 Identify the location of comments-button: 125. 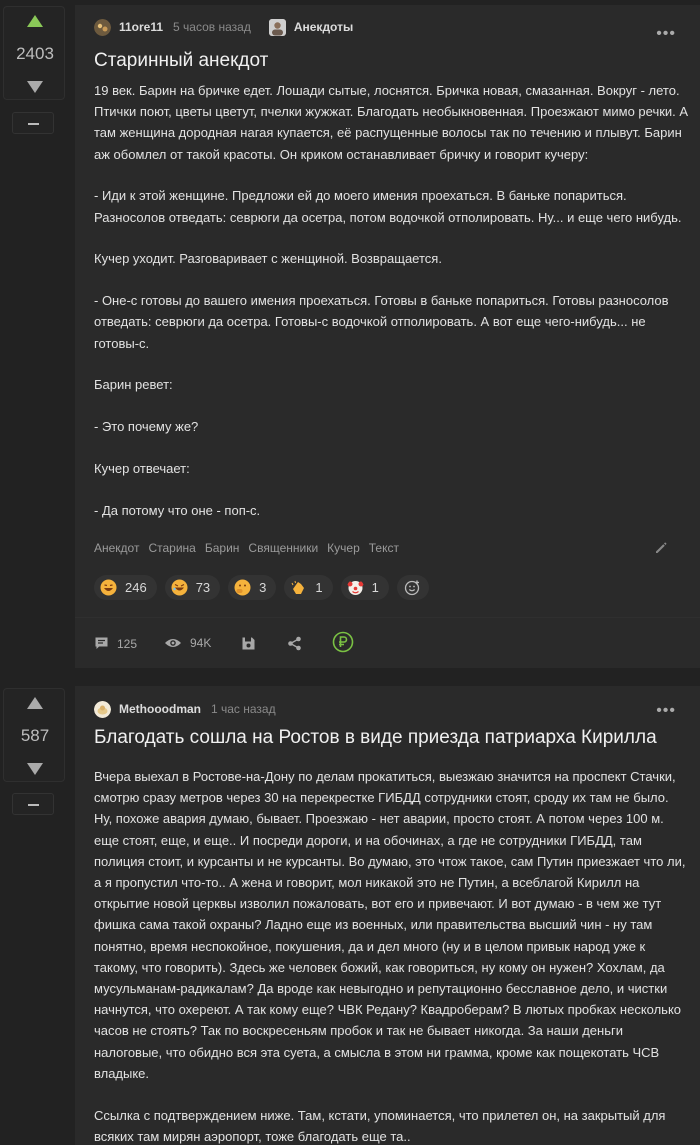
(115, 643).